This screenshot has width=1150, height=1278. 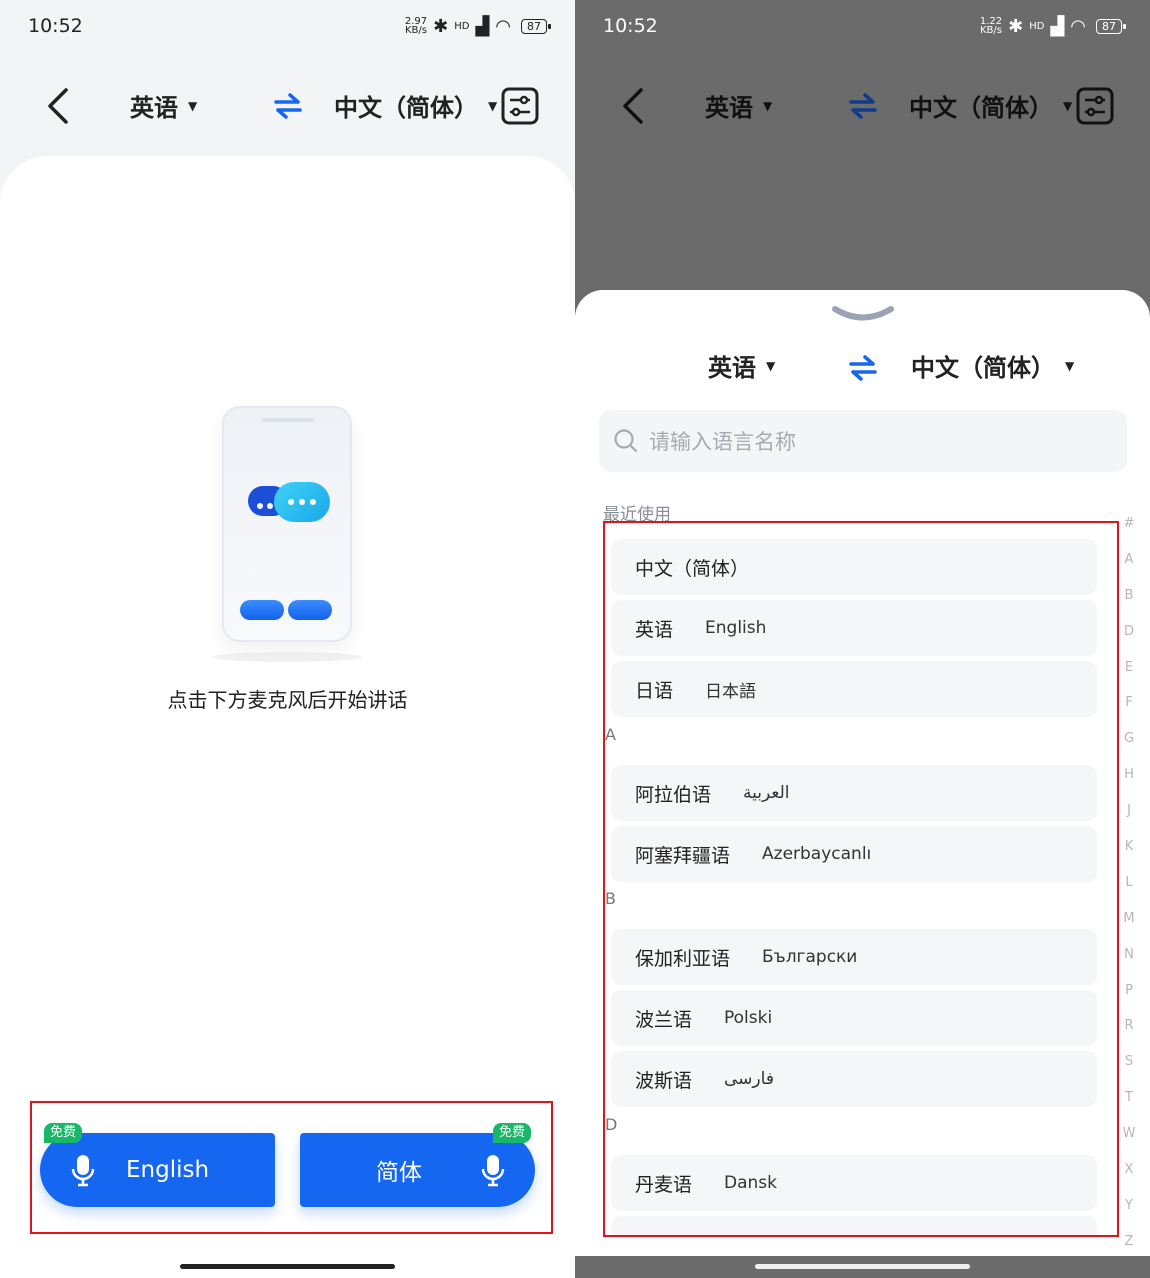 I want to click on search-placeholder: 请输入语言名称, so click(x=722, y=442).